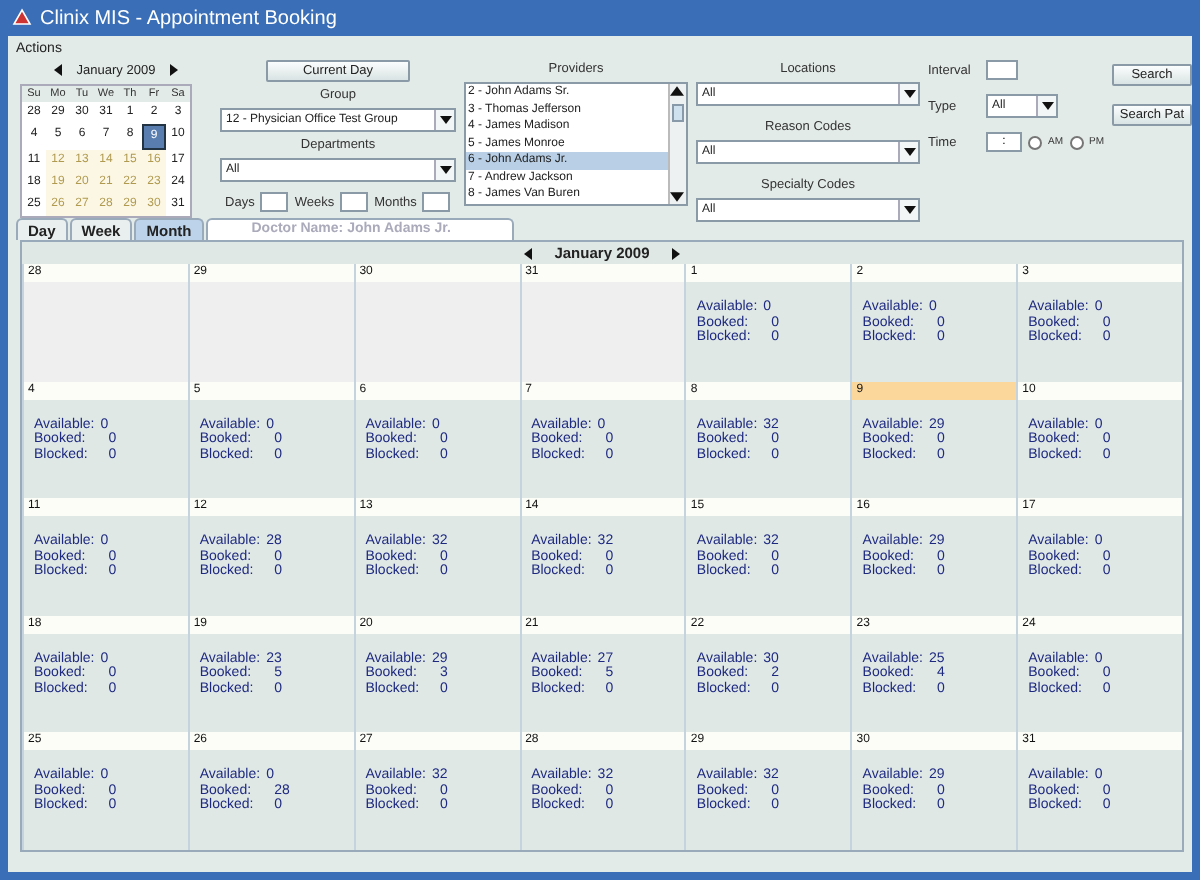 The height and width of the screenshot is (880, 1200). What do you see at coordinates (677, 197) in the screenshot?
I see `scroll-down-icon` at bounding box center [677, 197].